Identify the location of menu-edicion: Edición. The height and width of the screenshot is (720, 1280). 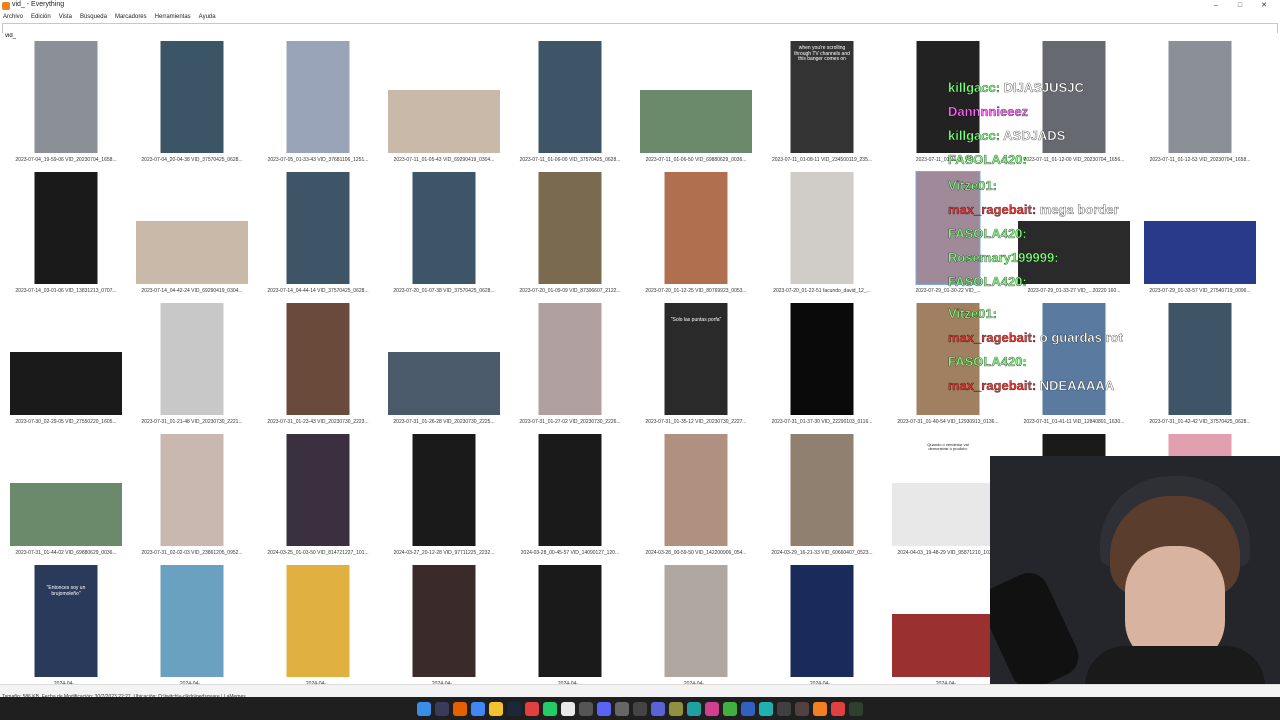
(41, 17).